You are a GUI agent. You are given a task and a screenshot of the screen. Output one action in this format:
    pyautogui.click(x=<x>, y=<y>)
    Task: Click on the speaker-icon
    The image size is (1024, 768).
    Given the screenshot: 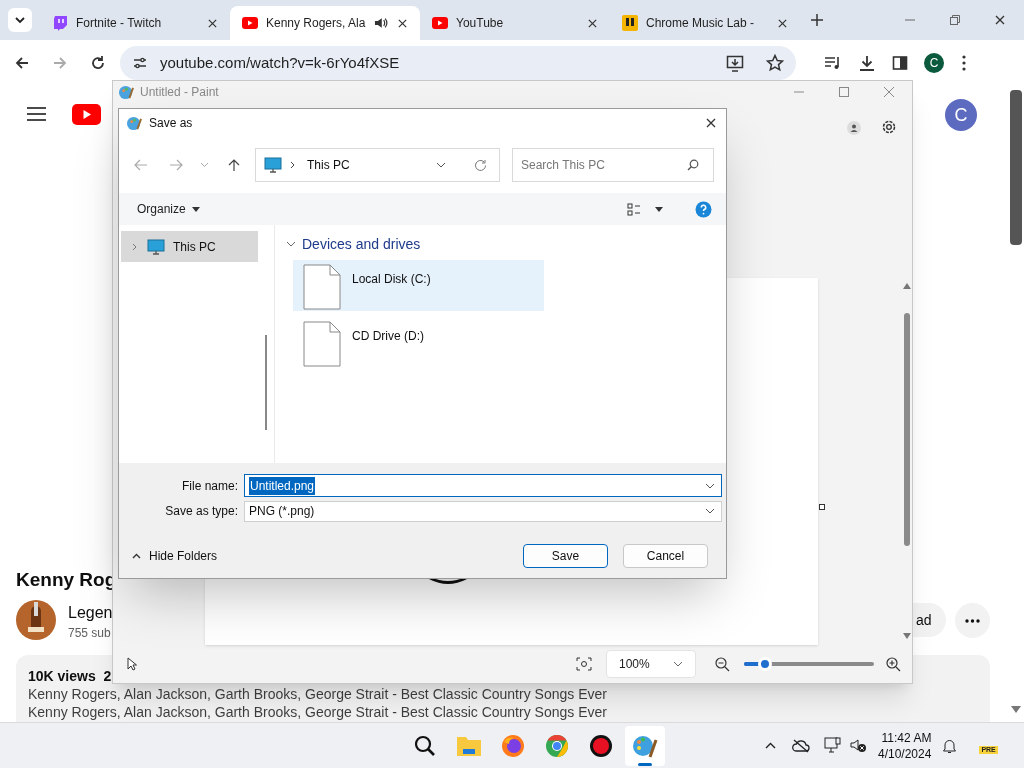 What is the action you would take?
    pyautogui.click(x=381, y=23)
    